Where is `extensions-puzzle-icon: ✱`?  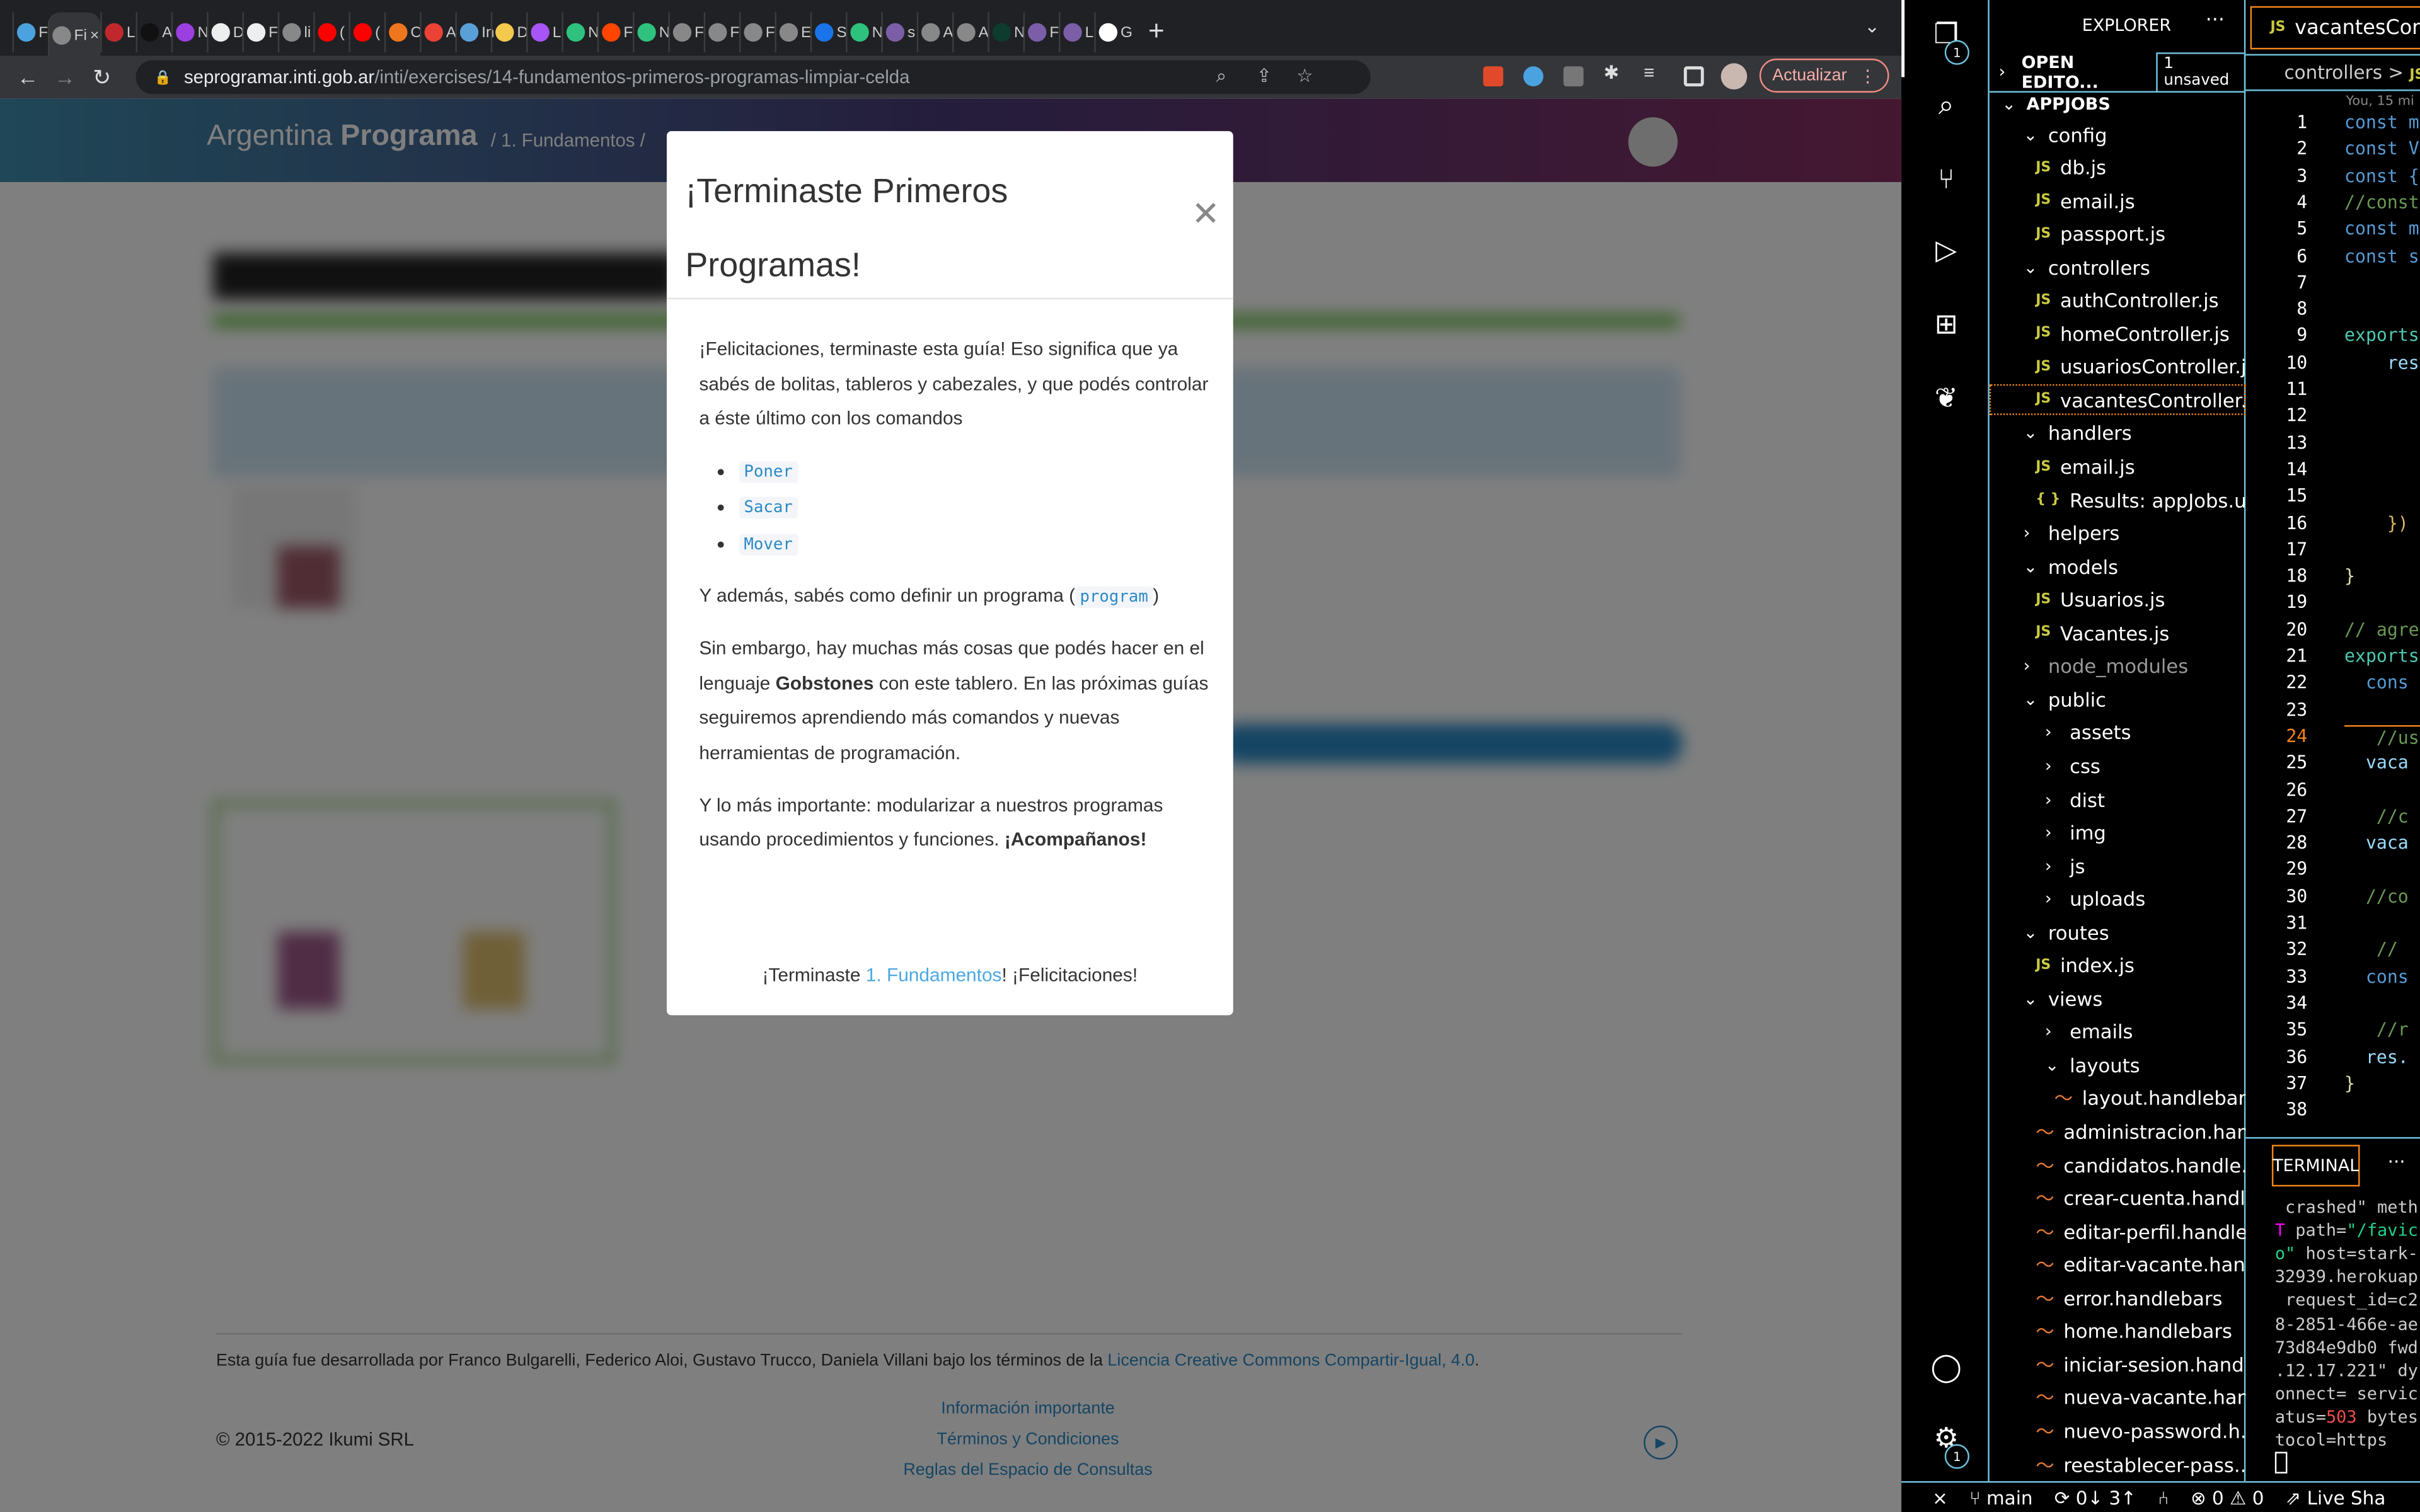 extensions-puzzle-icon: ✱ is located at coordinates (1614, 72).